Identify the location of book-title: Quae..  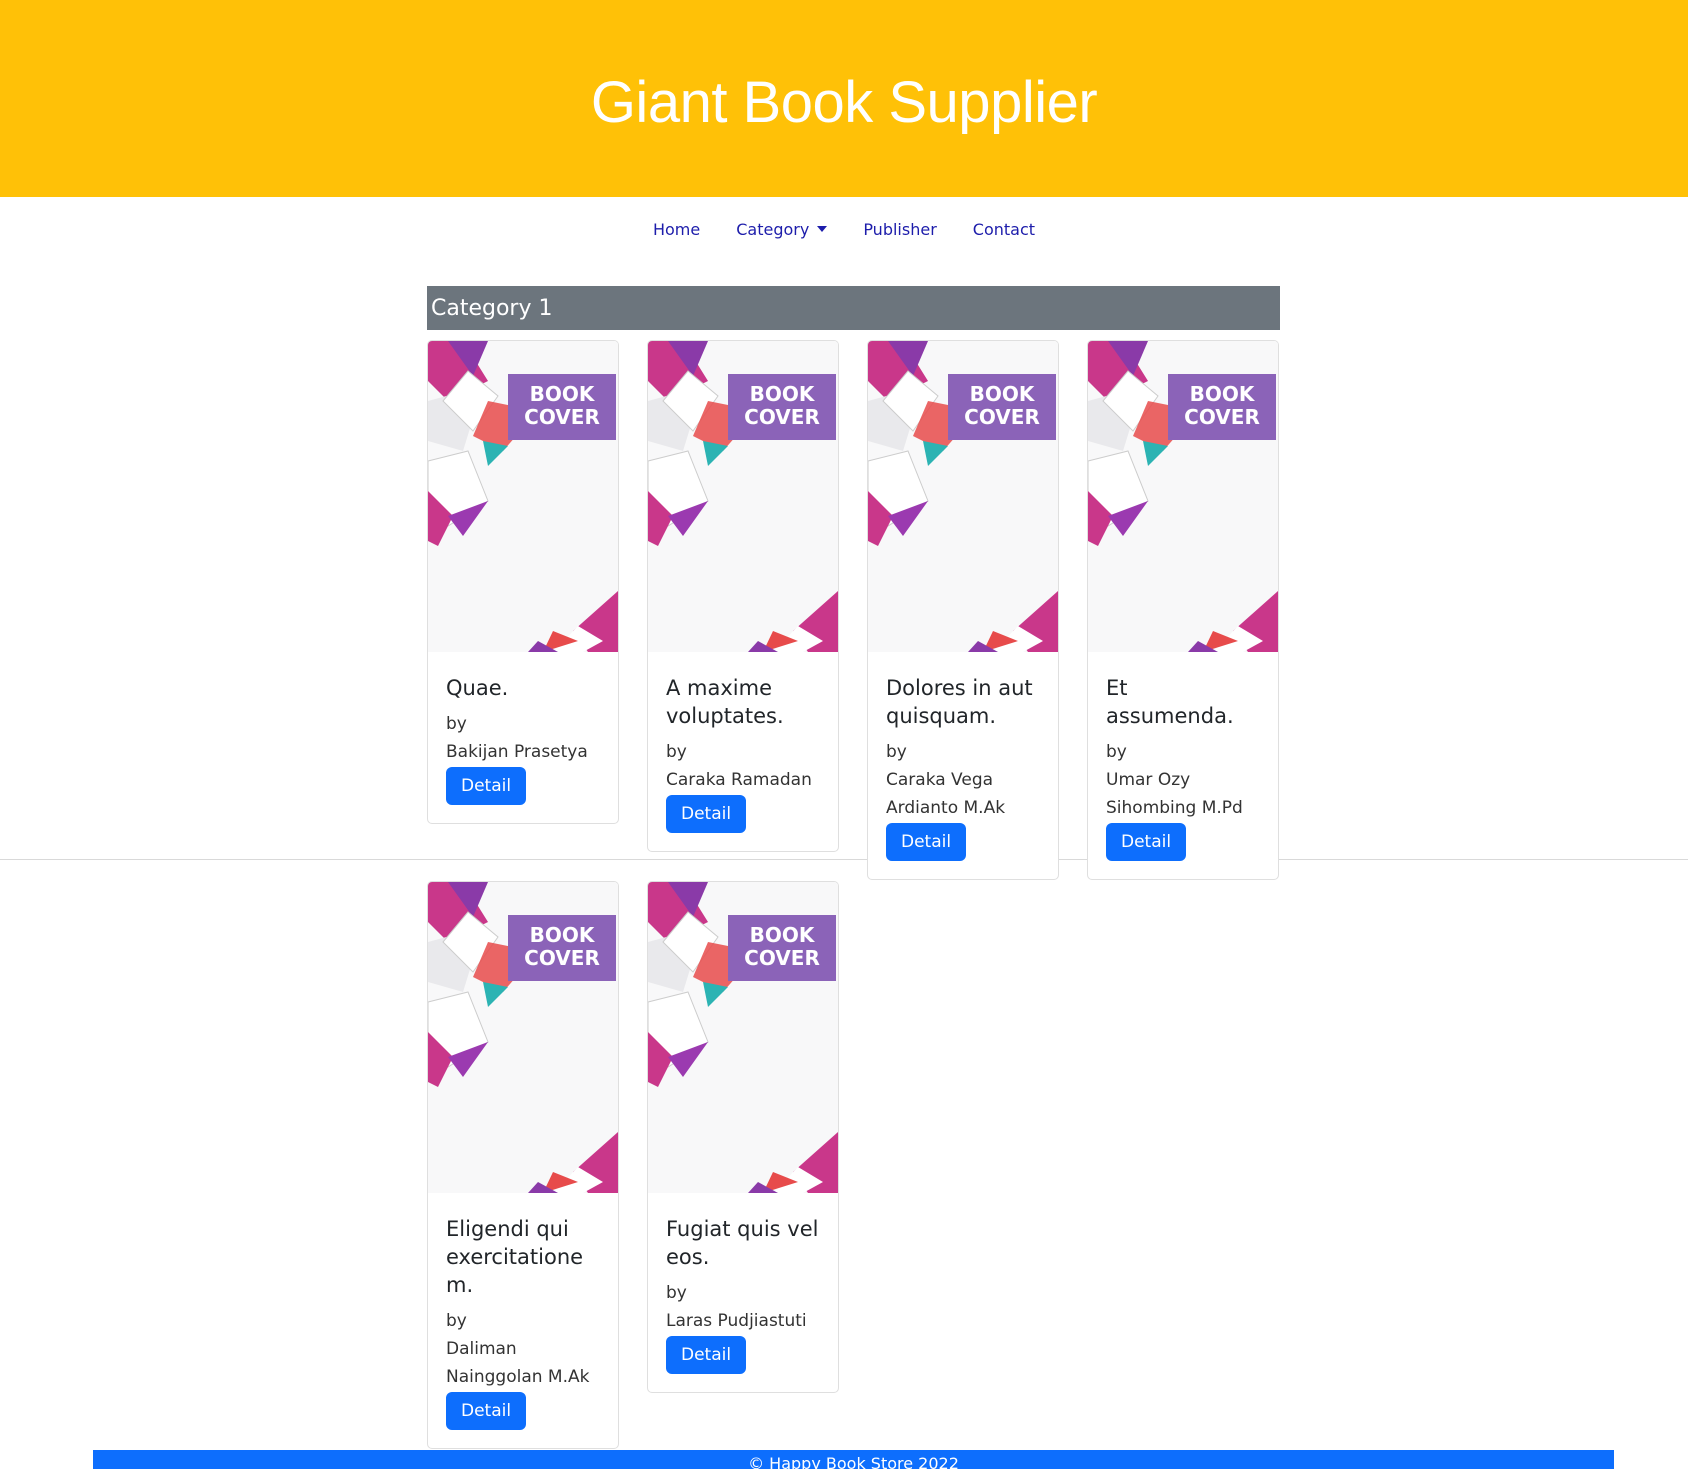
(477, 688).